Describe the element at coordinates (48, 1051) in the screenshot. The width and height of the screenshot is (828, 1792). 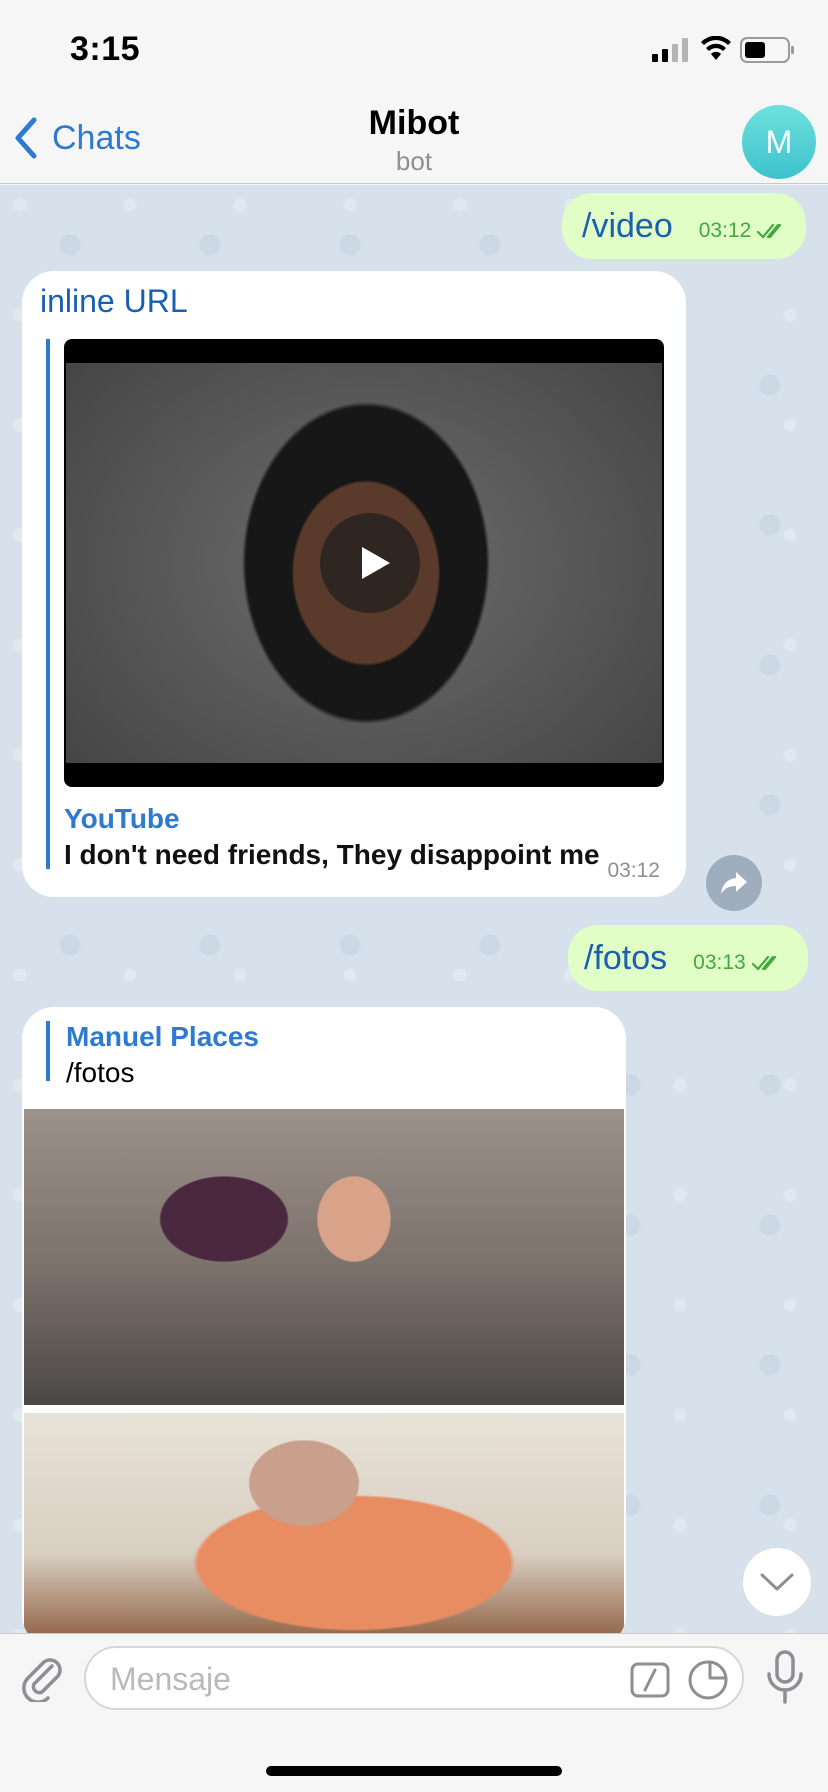
I see `reply-accent` at that location.